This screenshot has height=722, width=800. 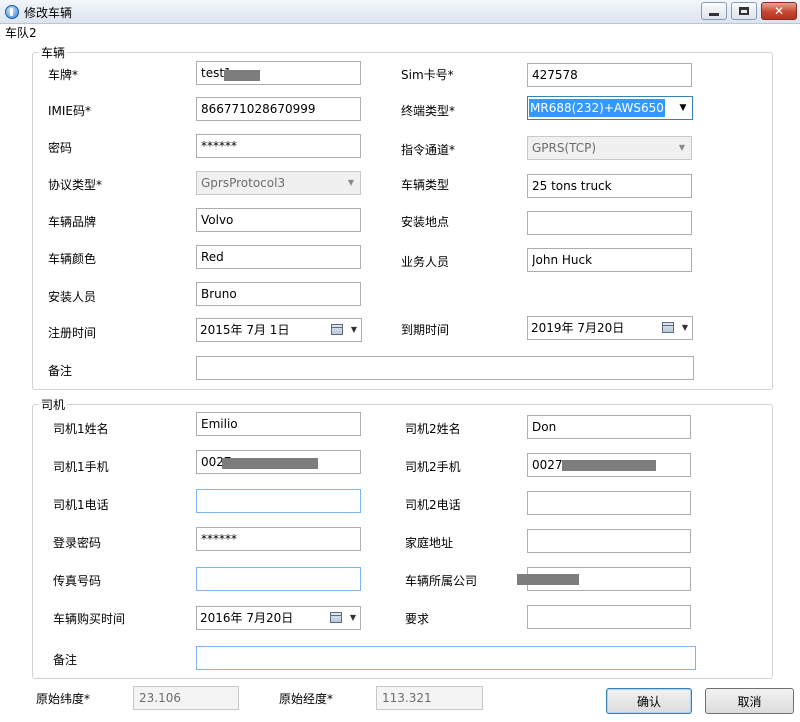 What do you see at coordinates (714, 11) in the screenshot?
I see `minimize-button` at bounding box center [714, 11].